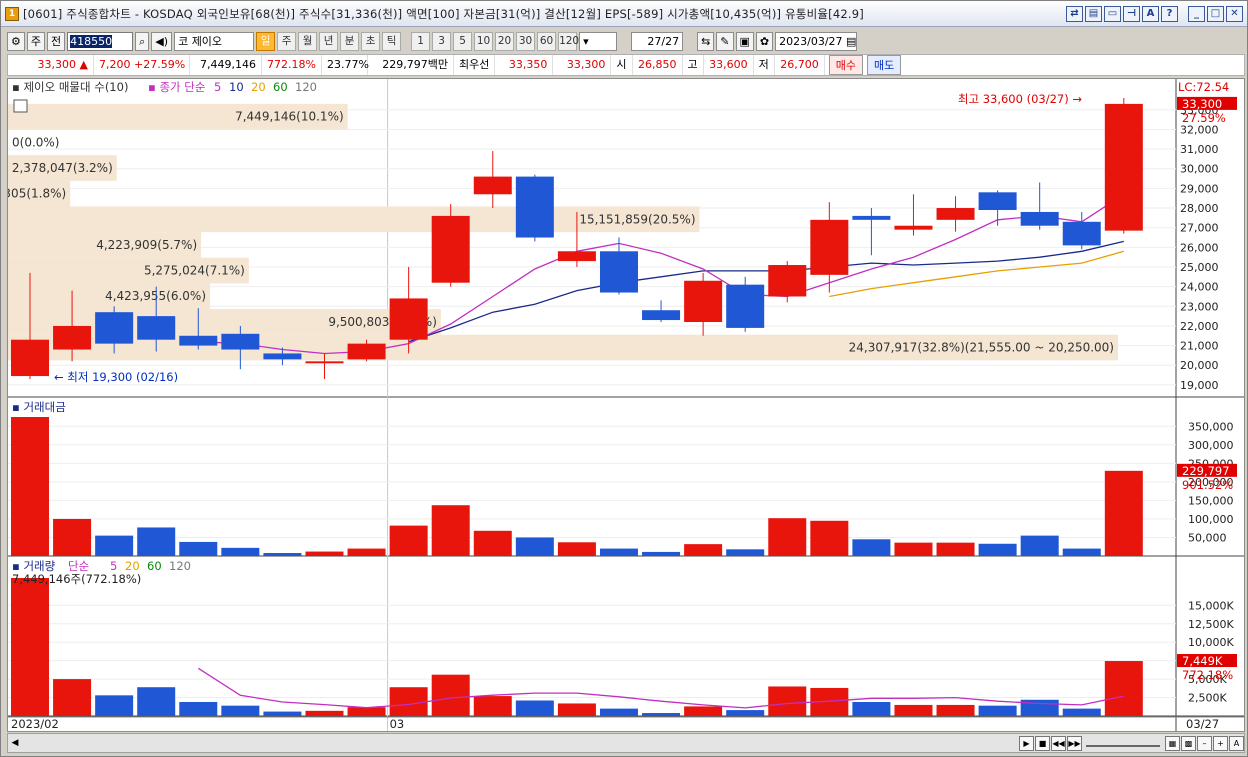 This screenshot has width=1248, height=757. What do you see at coordinates (176, 87) in the screenshot?
I see `ma-legend-title: ▪ 종가 단순` at bounding box center [176, 87].